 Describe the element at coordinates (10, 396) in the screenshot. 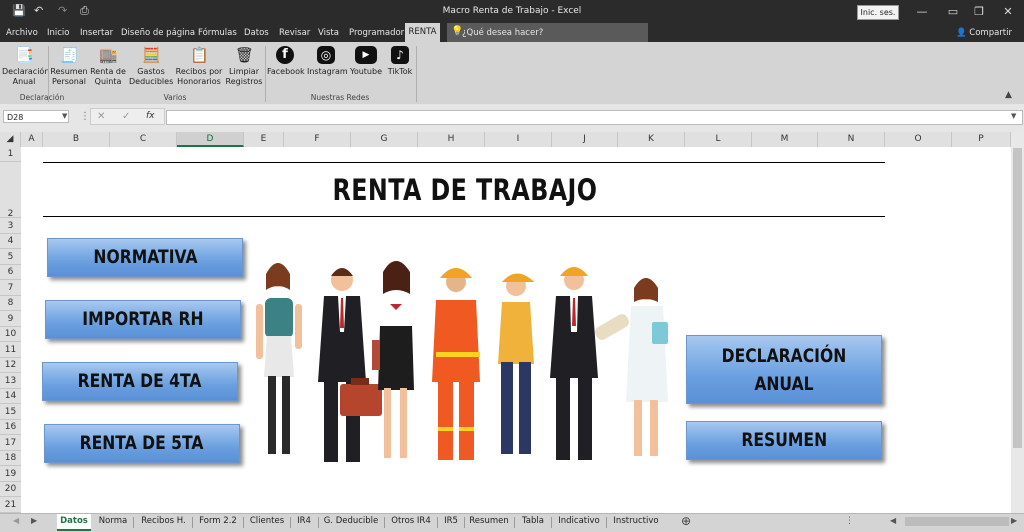

I see `row-header: 14` at that location.